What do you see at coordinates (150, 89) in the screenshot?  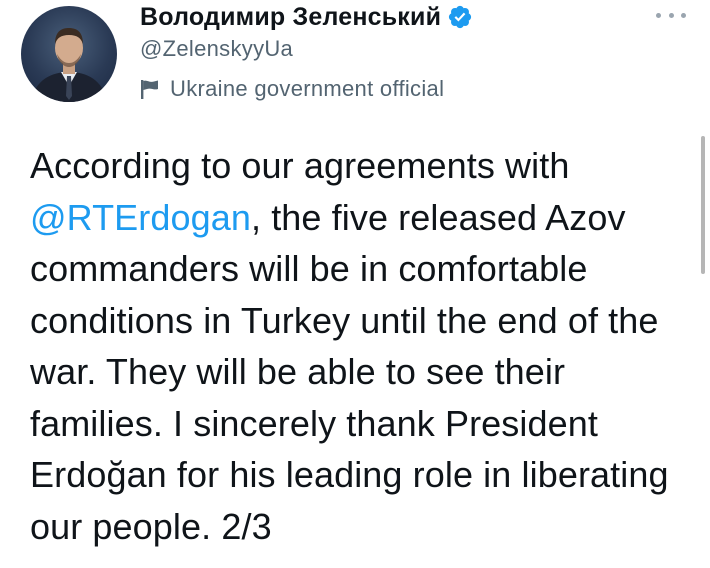 I see `flag-icon` at bounding box center [150, 89].